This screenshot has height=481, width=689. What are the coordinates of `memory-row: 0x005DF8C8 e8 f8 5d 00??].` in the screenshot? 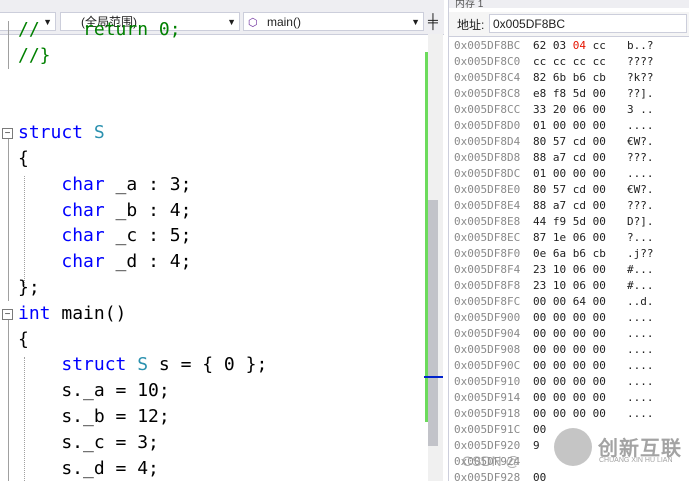 It's located at (554, 94).